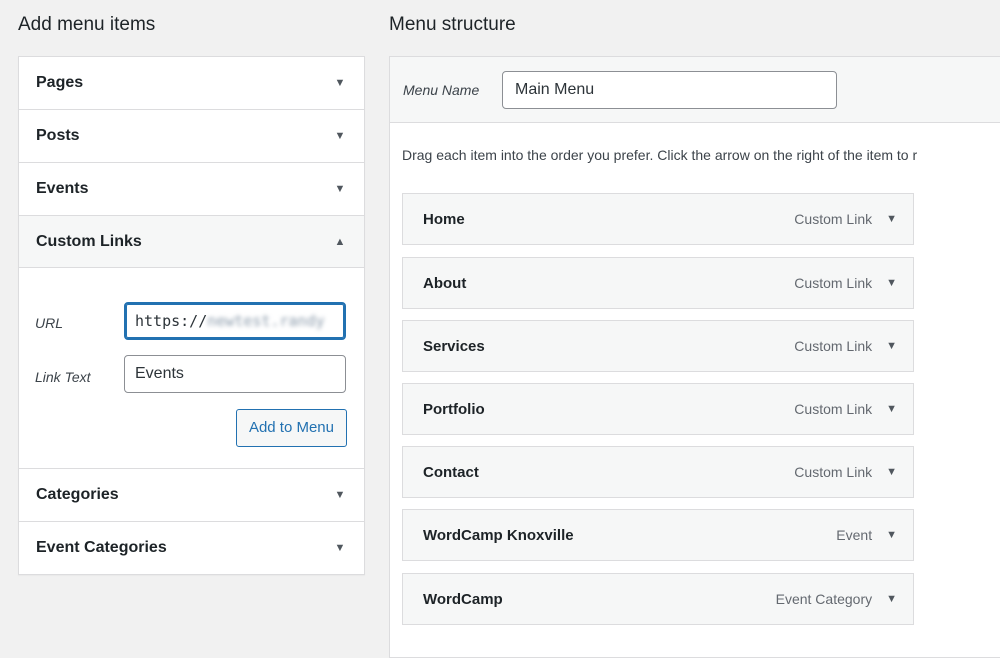 This screenshot has width=1000, height=658. Describe the element at coordinates (854, 535) in the screenshot. I see `menu-item-type: Event` at that location.